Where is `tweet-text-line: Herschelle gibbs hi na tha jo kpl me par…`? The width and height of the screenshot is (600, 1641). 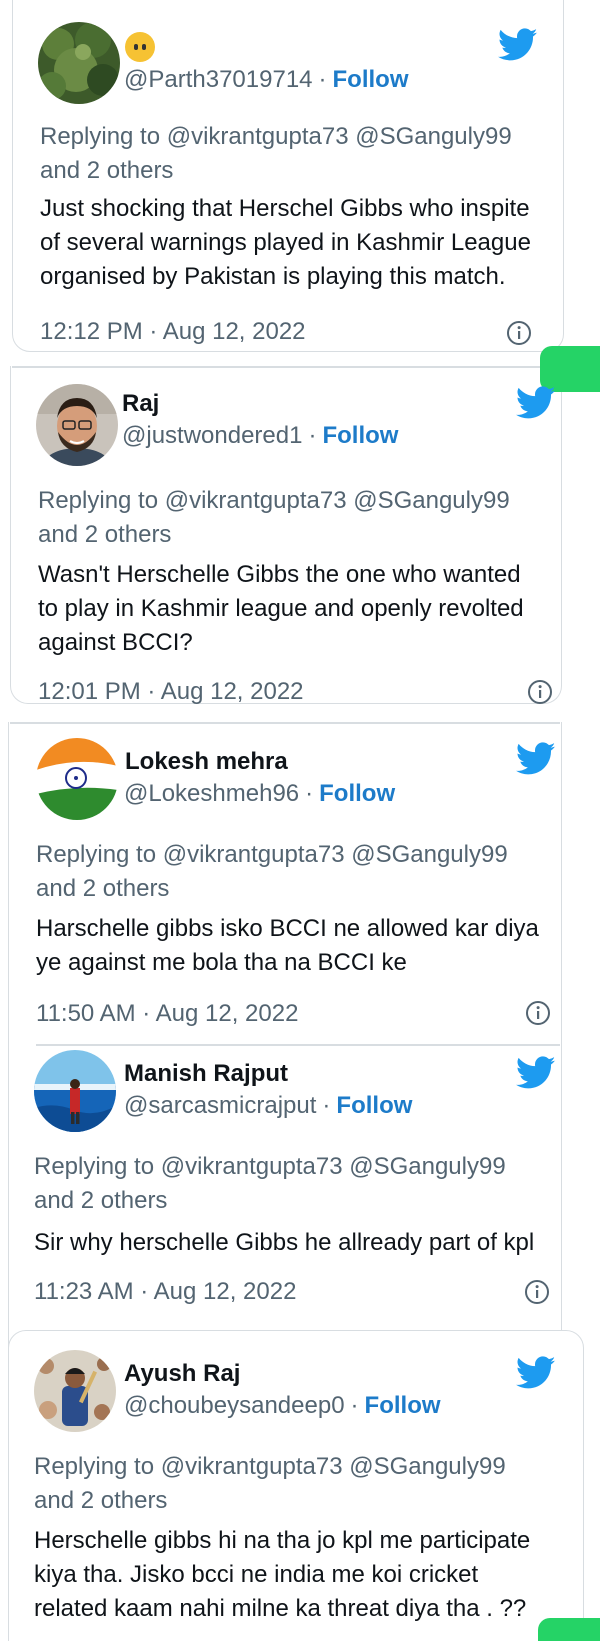 tweet-text-line: Herschelle gibbs hi na tha jo kpl me par… is located at coordinates (282, 1540).